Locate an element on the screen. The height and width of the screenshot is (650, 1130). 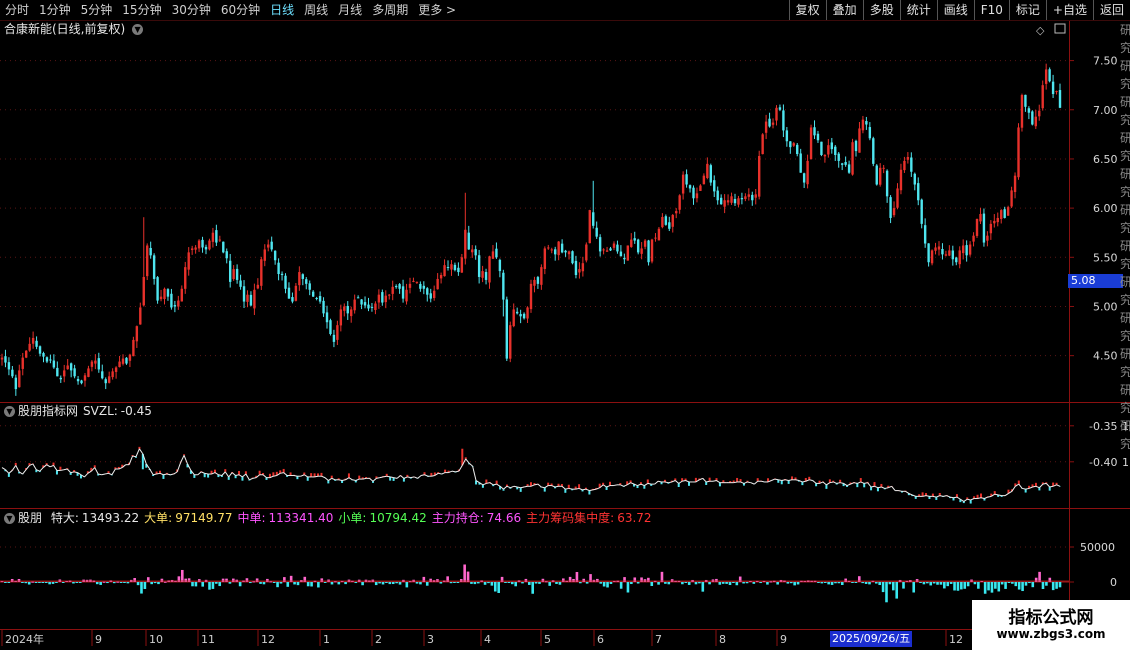
date-label: 4 is located at coordinates (487, 639).